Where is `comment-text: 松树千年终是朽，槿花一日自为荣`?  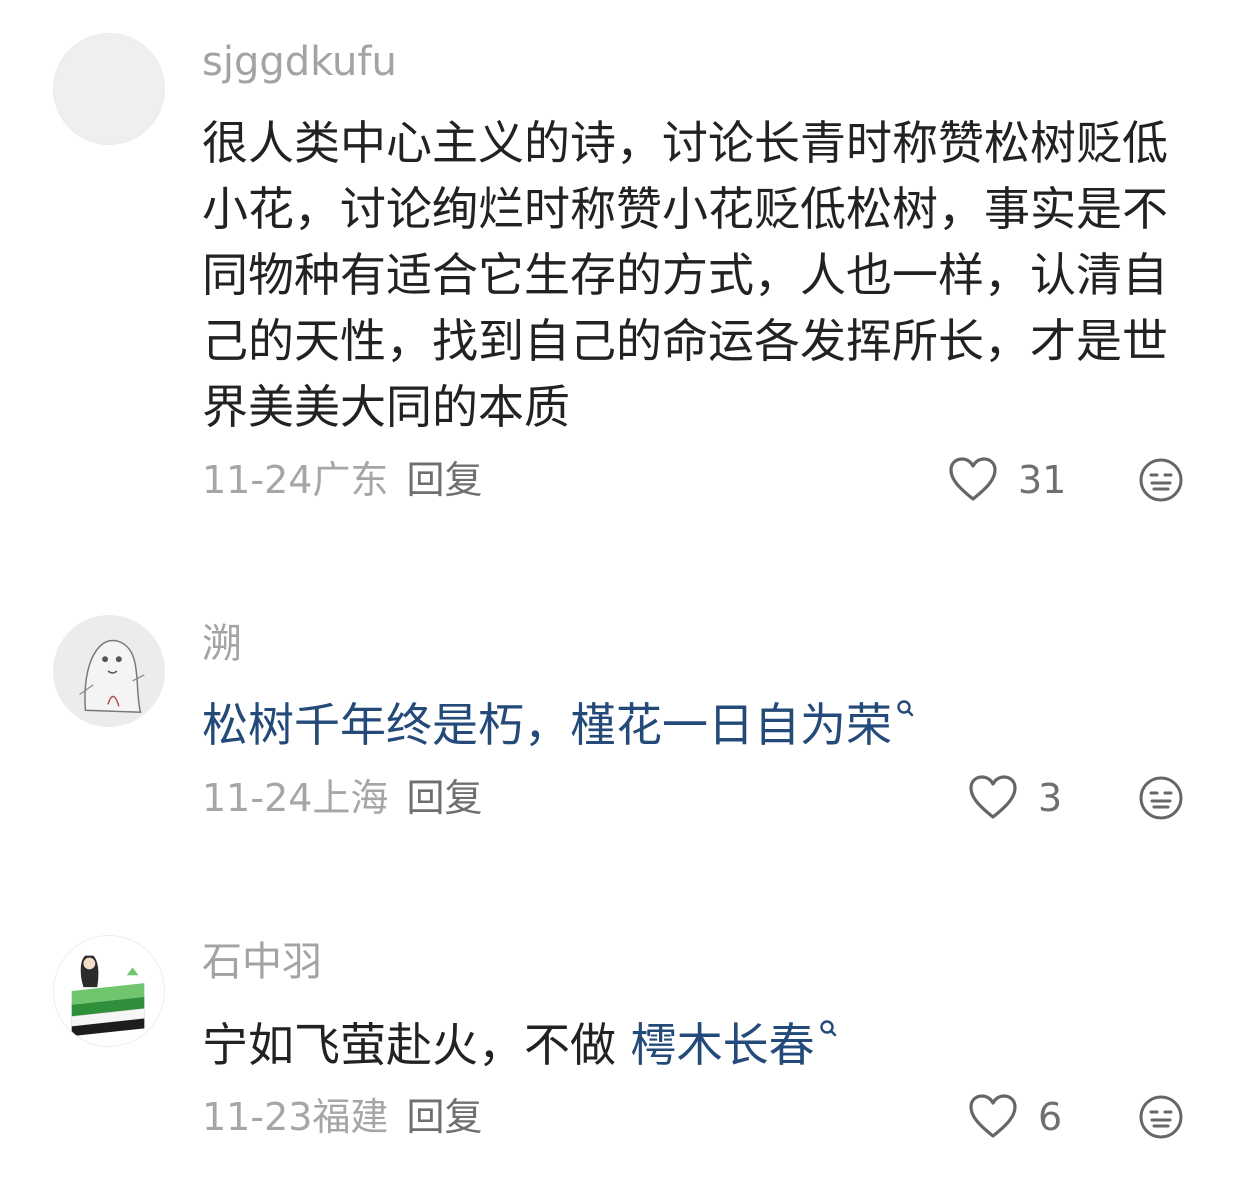
comment-text: 松树千年终是朽，槿花一日自为荣 is located at coordinates (697, 725).